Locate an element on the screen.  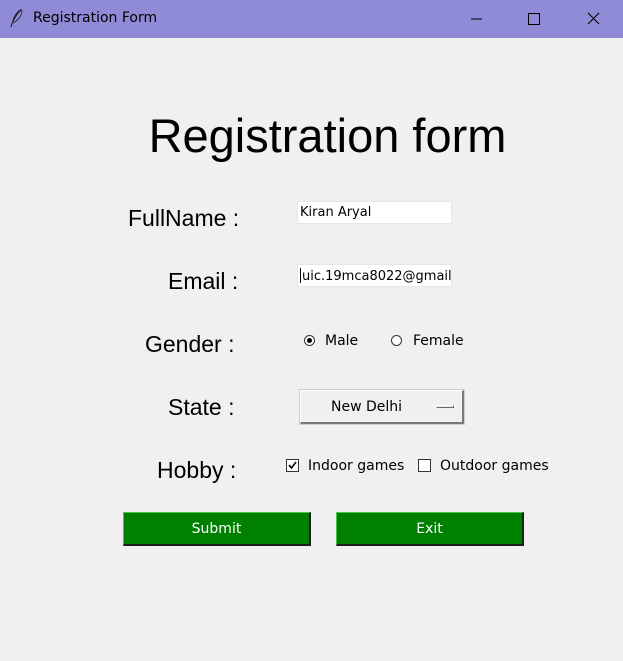
minimize-button is located at coordinates (475, 19).